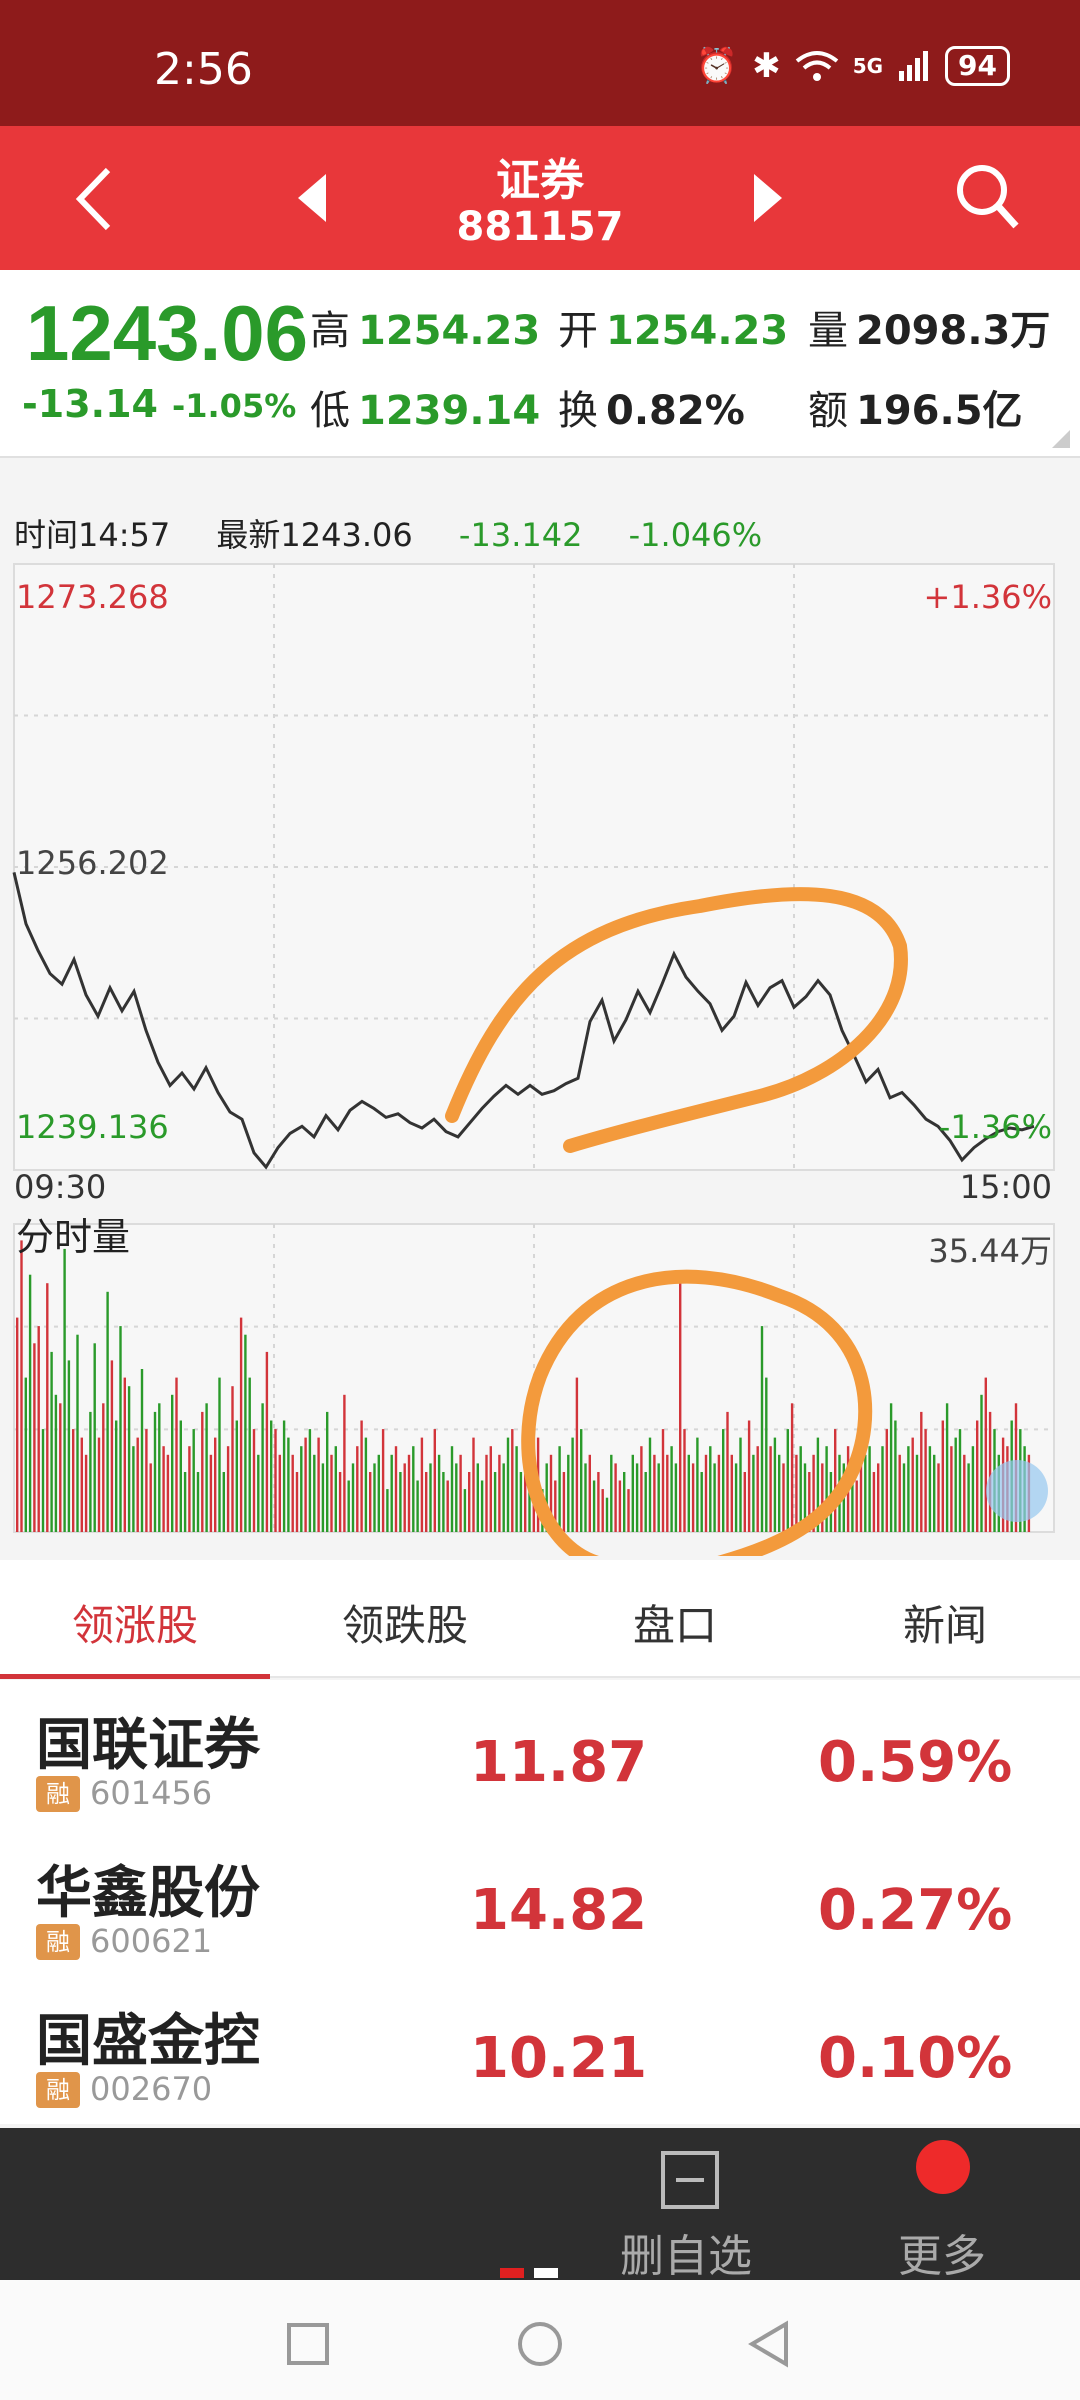  What do you see at coordinates (60, 1187) in the screenshot?
I see `time-start-label: 09:30` at bounding box center [60, 1187].